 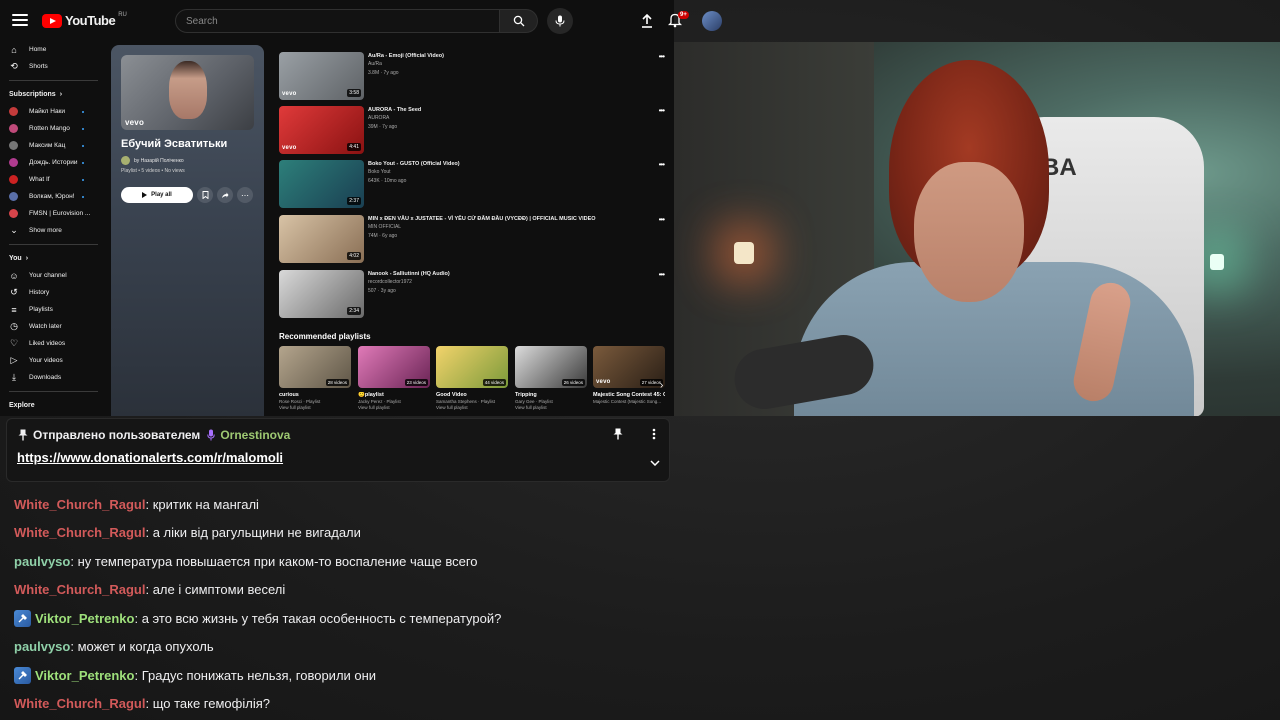 What do you see at coordinates (55, 49) in the screenshot?
I see `sidebar-item-home: ⌂ Home` at bounding box center [55, 49].